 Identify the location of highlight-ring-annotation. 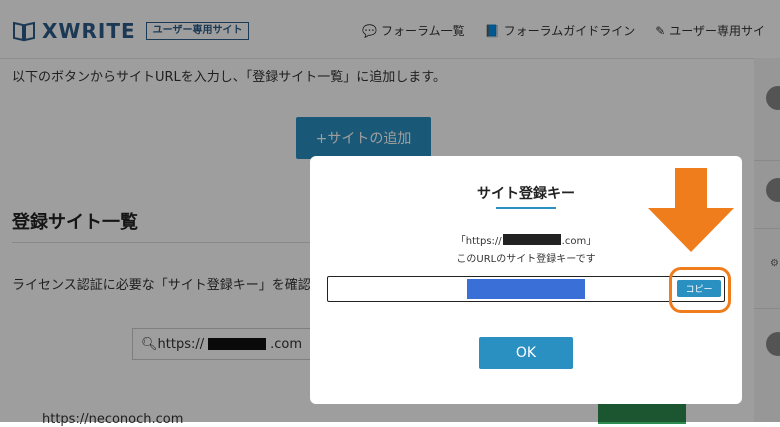
(700, 290).